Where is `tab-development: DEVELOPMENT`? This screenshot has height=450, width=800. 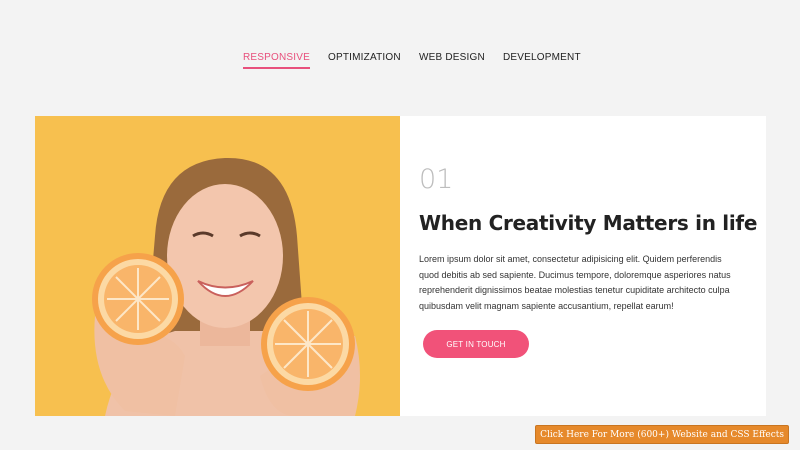
tab-development: DEVELOPMENT is located at coordinates (542, 59).